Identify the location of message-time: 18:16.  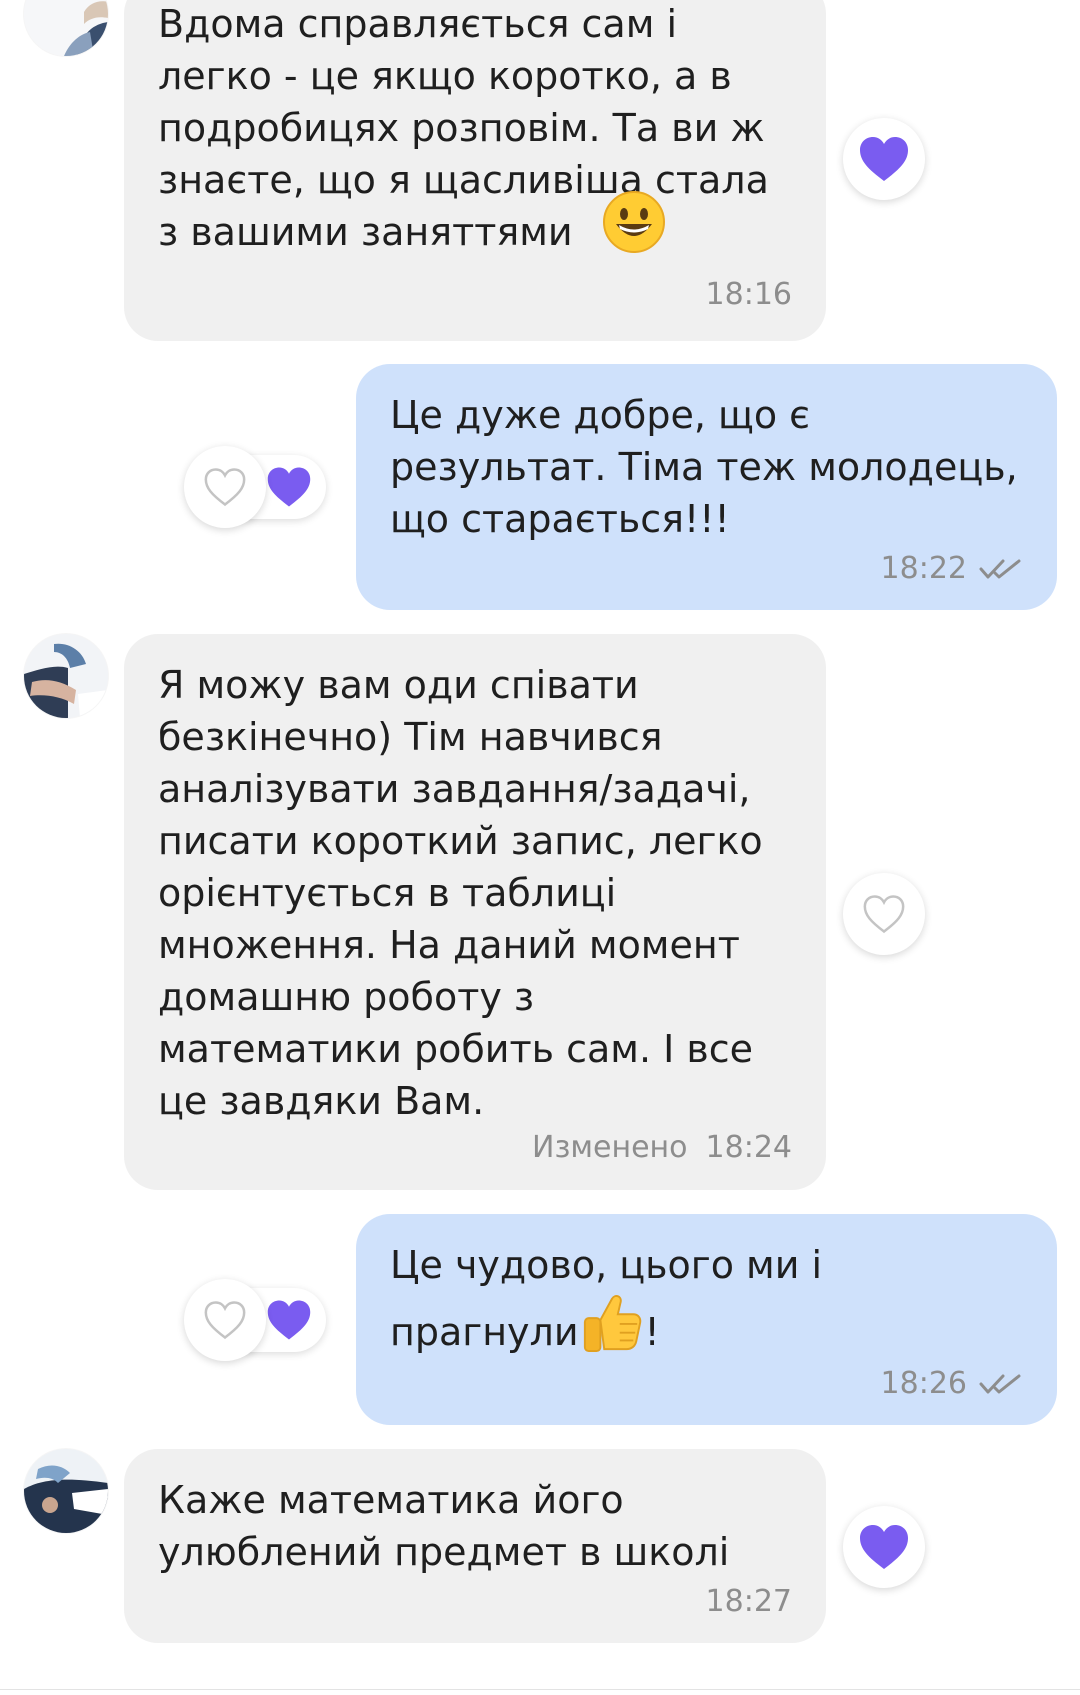
(748, 294).